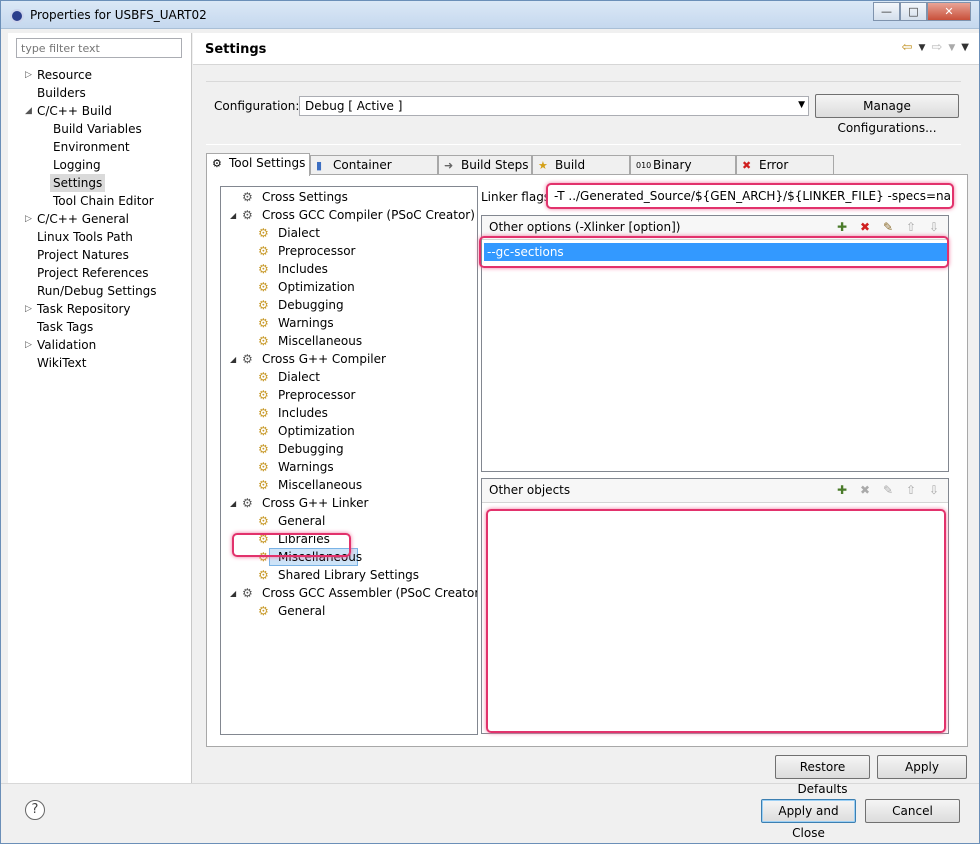 The image size is (980, 844). Describe the element at coordinates (77, 165) in the screenshot. I see `sidebar-item: Logging` at that location.